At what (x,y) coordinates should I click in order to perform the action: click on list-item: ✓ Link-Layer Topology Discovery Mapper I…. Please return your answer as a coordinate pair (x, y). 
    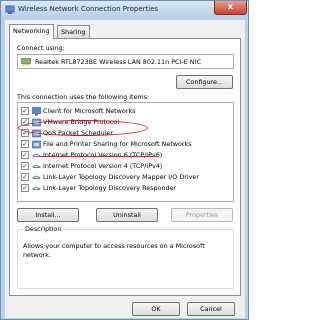
    Looking at the image, I should click on (127, 177).